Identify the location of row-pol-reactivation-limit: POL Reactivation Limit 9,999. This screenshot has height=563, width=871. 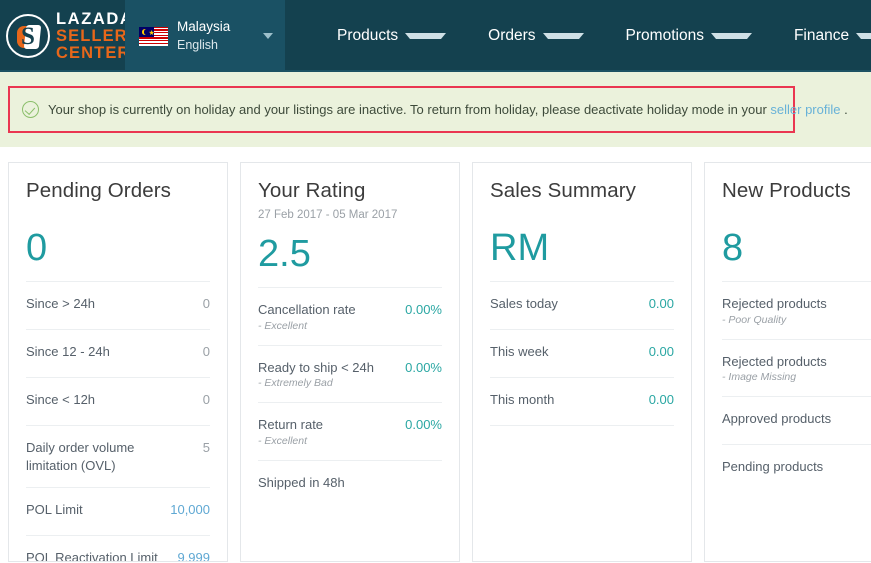
(118, 548).